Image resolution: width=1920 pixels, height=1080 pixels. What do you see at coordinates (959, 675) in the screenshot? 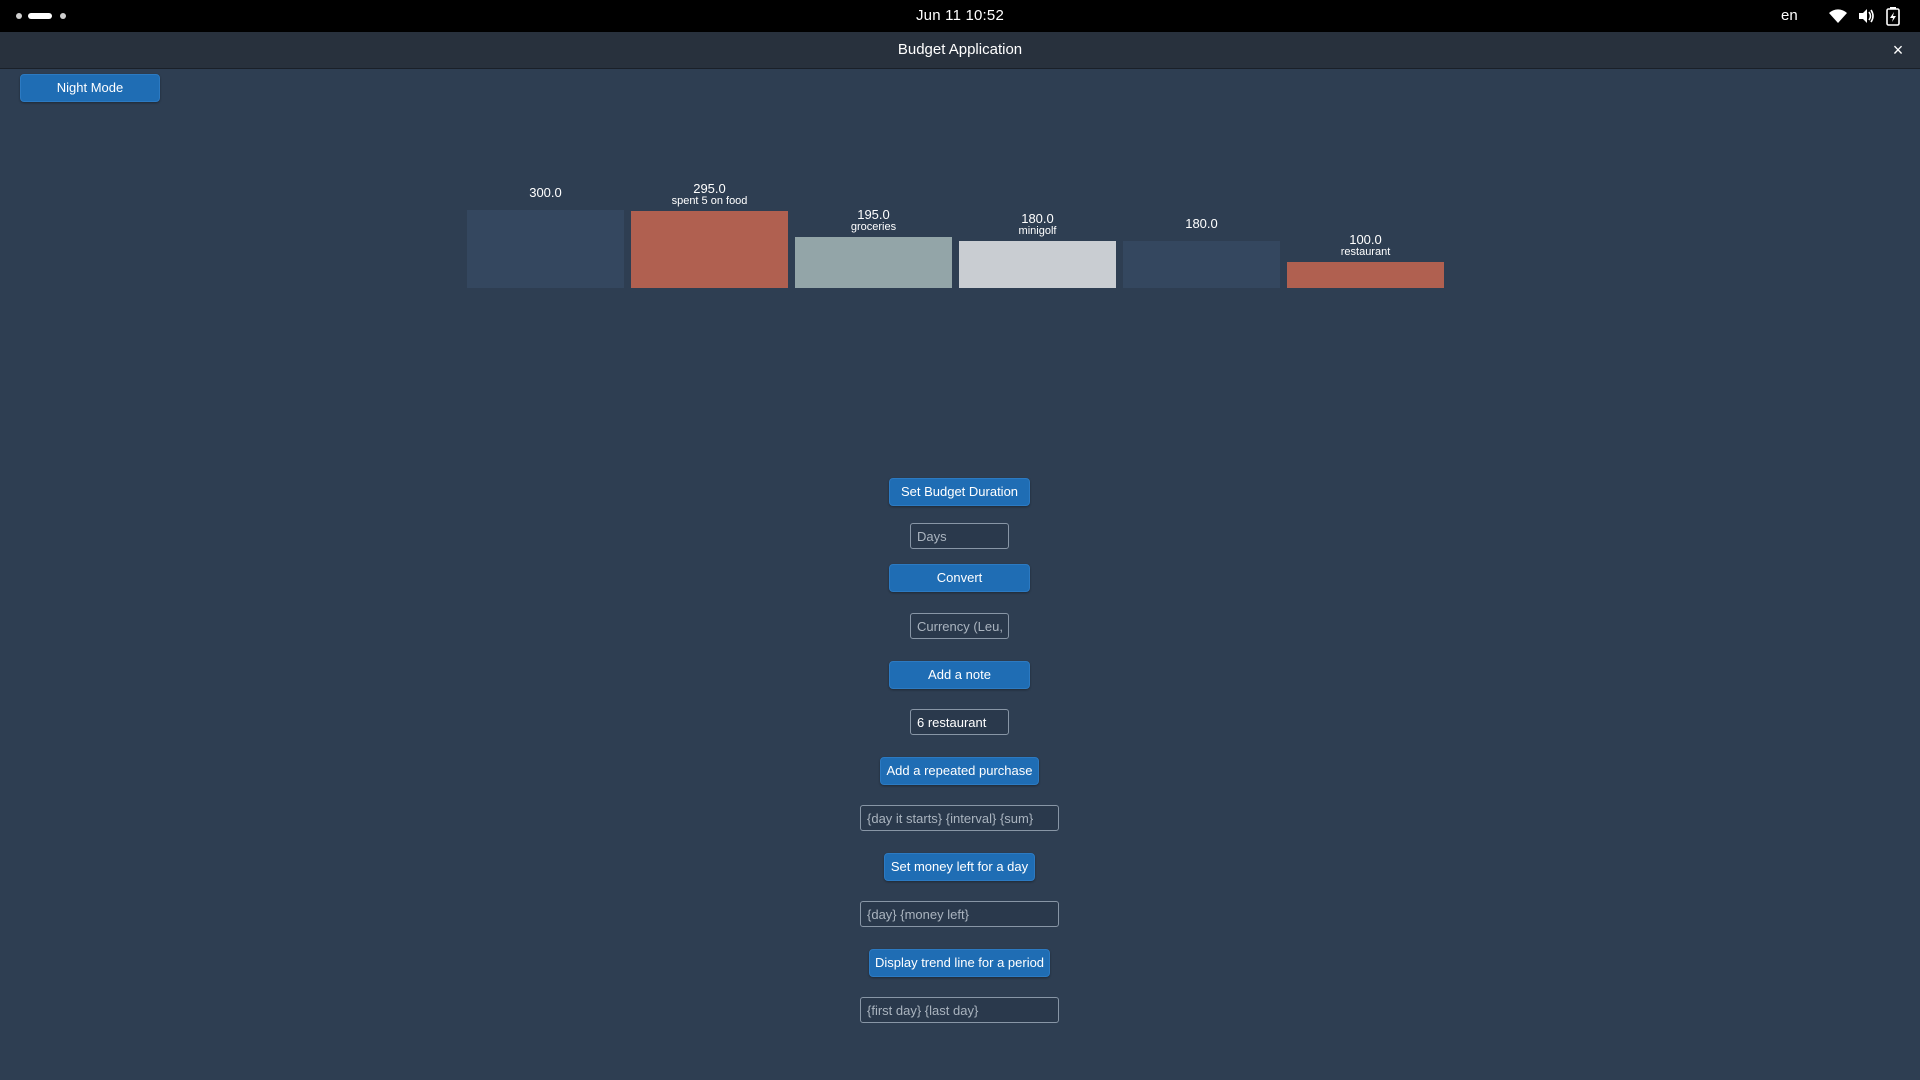
I see `add-note-button: Add a note` at bounding box center [959, 675].